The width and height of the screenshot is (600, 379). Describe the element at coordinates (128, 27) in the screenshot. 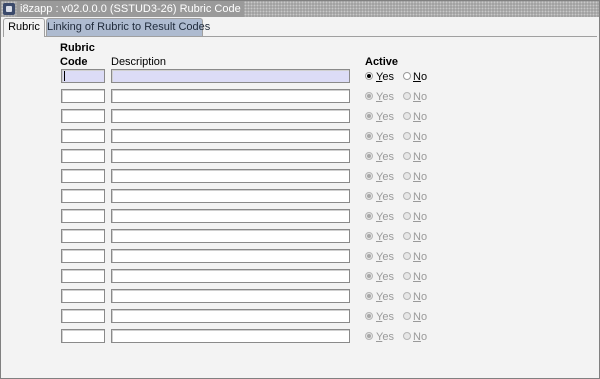

I see `tab-linking-result-codes: Linking of Rubric to Result Codes` at that location.